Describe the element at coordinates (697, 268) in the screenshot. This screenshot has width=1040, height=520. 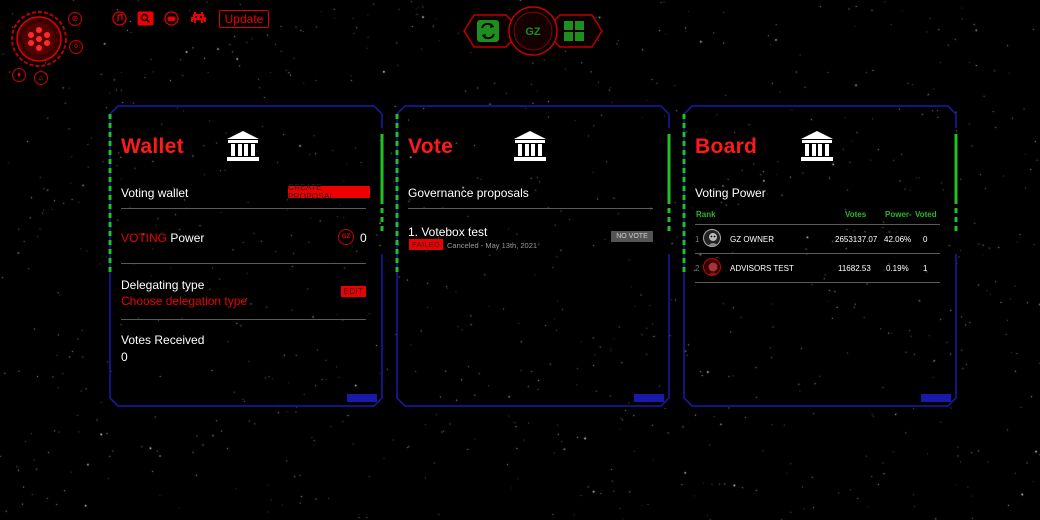
I see `rank-cell: 2` at that location.